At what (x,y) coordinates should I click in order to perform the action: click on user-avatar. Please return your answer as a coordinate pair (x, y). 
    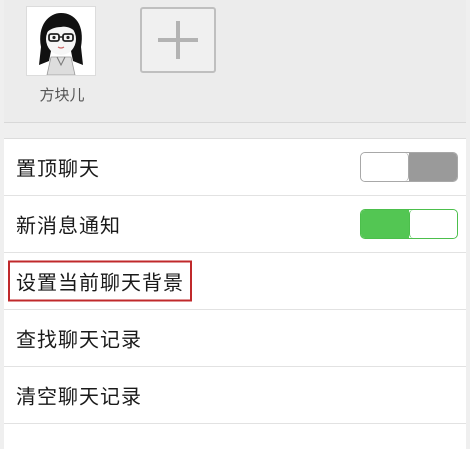
    Looking at the image, I should click on (61, 41).